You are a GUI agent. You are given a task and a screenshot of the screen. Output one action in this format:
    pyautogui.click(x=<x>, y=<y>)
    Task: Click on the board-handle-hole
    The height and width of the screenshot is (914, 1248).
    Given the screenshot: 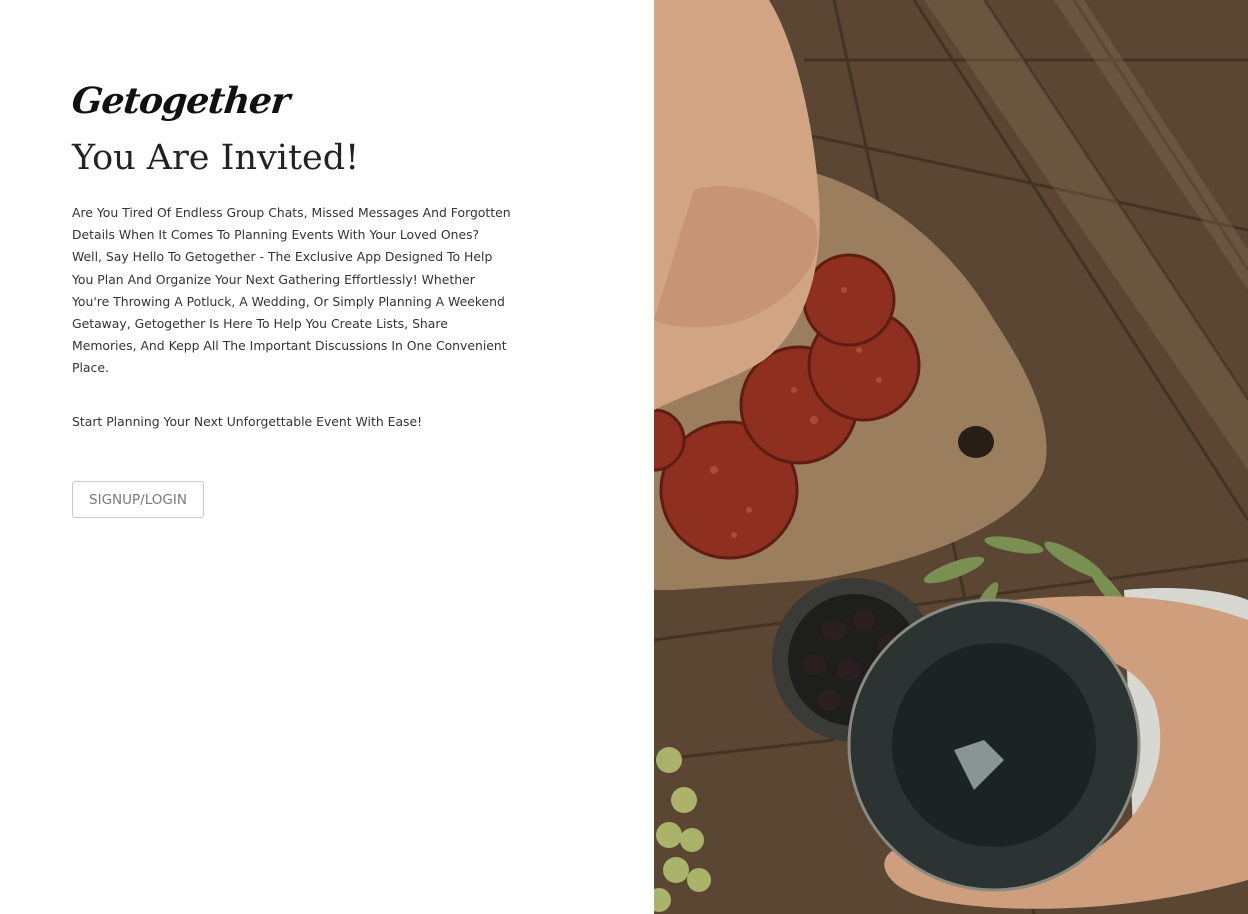 What is the action you would take?
    pyautogui.click(x=976, y=442)
    